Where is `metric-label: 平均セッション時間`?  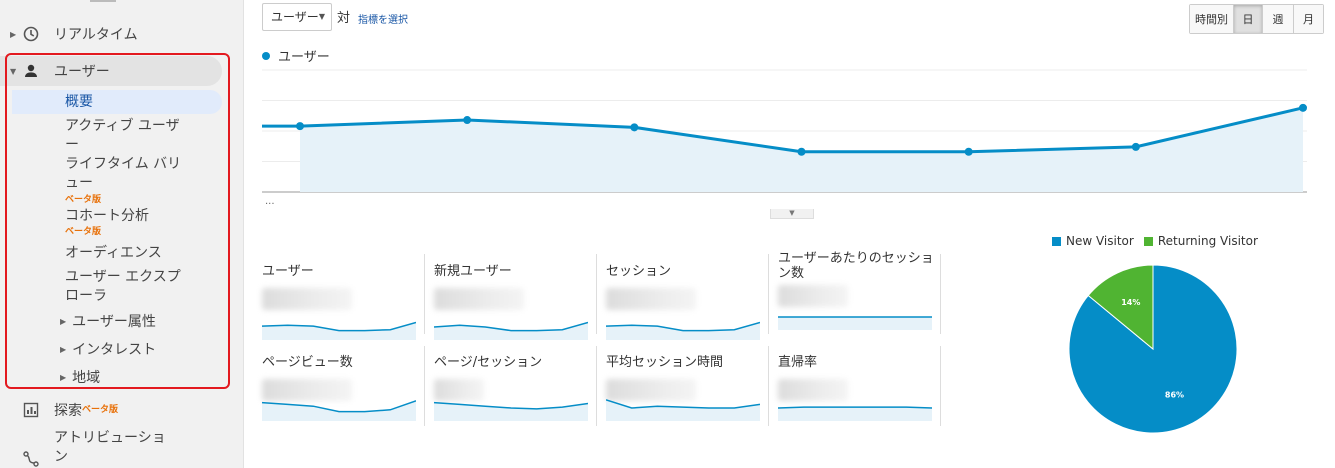
metric-label: 平均セッション時間 is located at coordinates (665, 362).